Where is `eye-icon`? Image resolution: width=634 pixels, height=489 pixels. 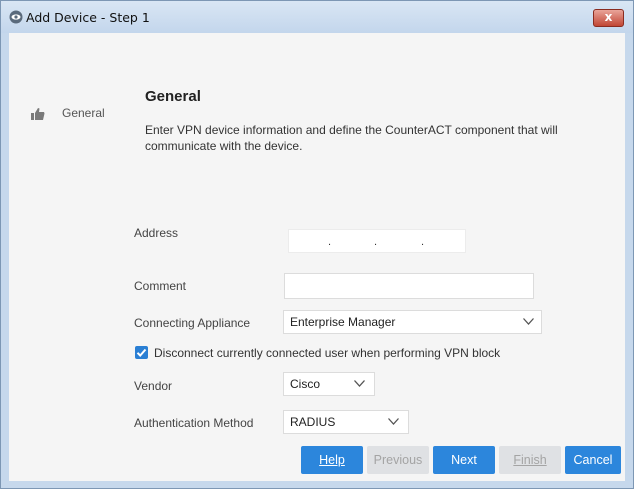 eye-icon is located at coordinates (16, 17).